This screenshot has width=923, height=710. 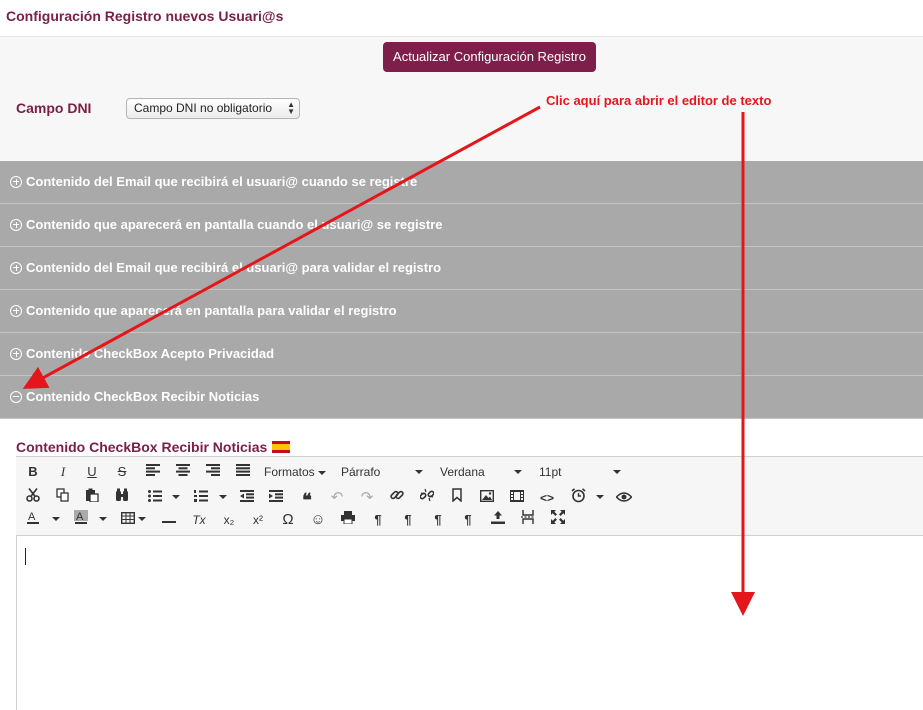 I want to click on table-icon, so click(x=128, y=520).